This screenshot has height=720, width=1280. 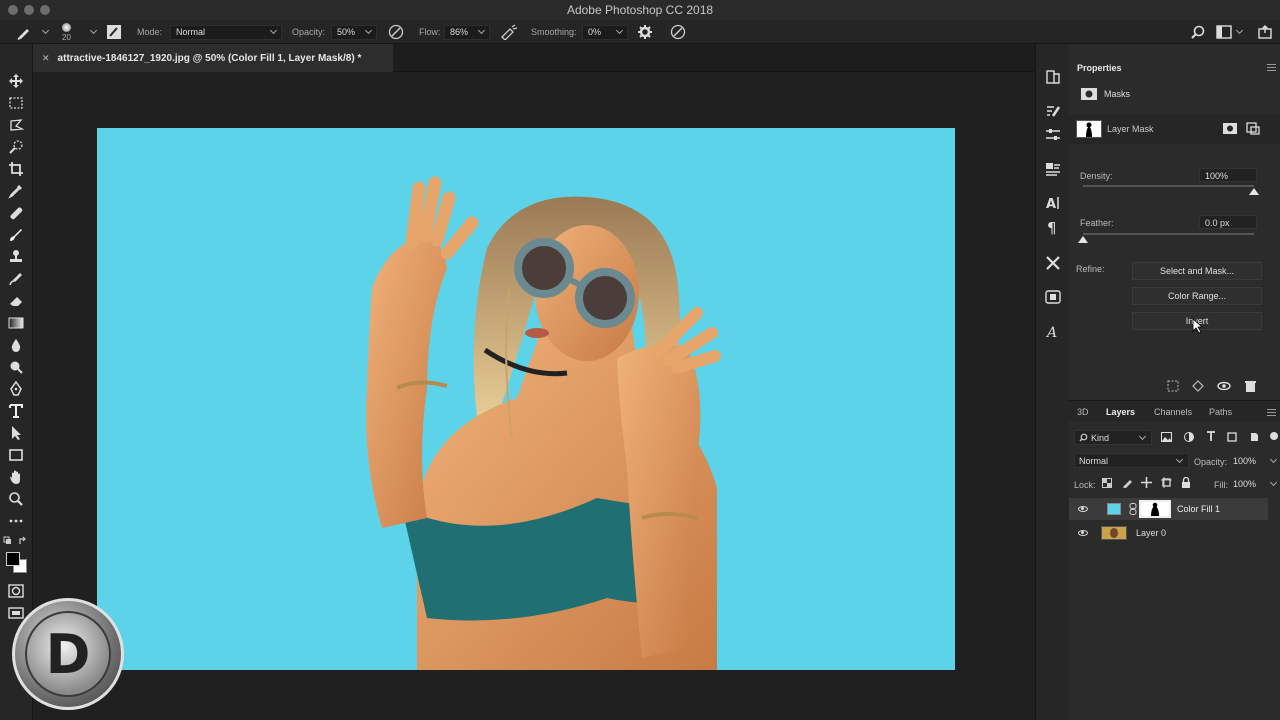 What do you see at coordinates (1083, 239) in the screenshot?
I see `feather-slider-thumb` at bounding box center [1083, 239].